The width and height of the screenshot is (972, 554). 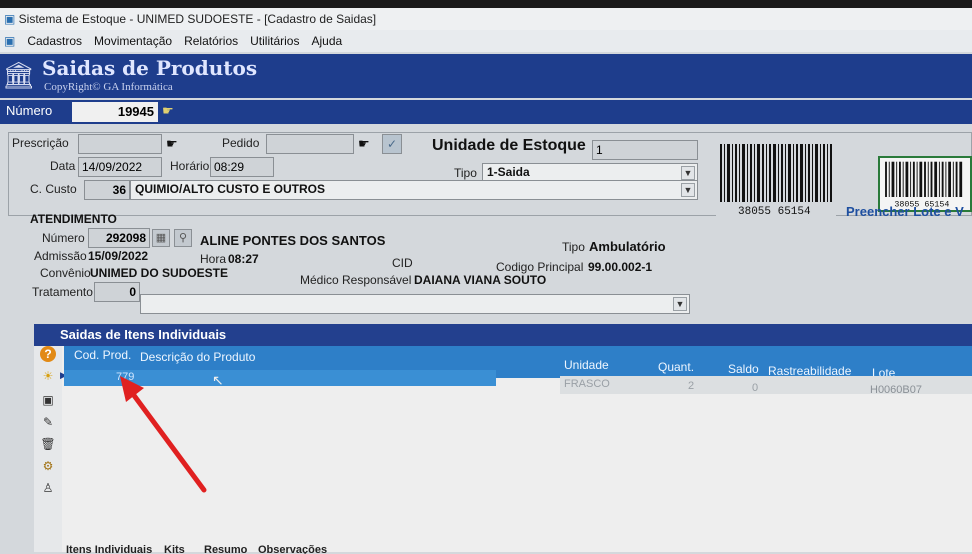 What do you see at coordinates (48, 354) in the screenshot?
I see `help-icon: ?` at bounding box center [48, 354].